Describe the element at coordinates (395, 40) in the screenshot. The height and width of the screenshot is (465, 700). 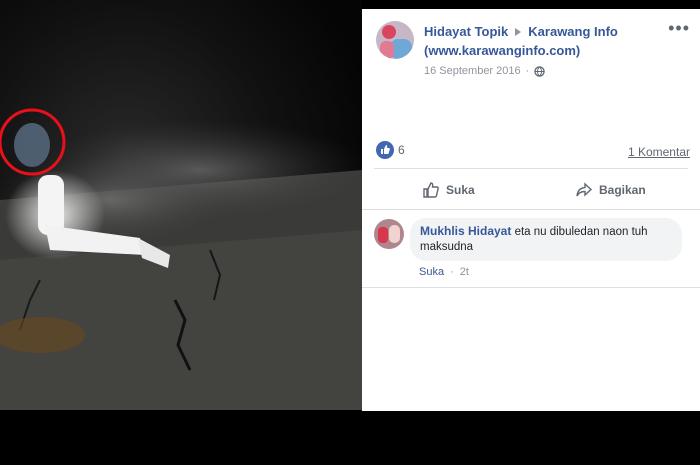
I see `author-avatar` at that location.